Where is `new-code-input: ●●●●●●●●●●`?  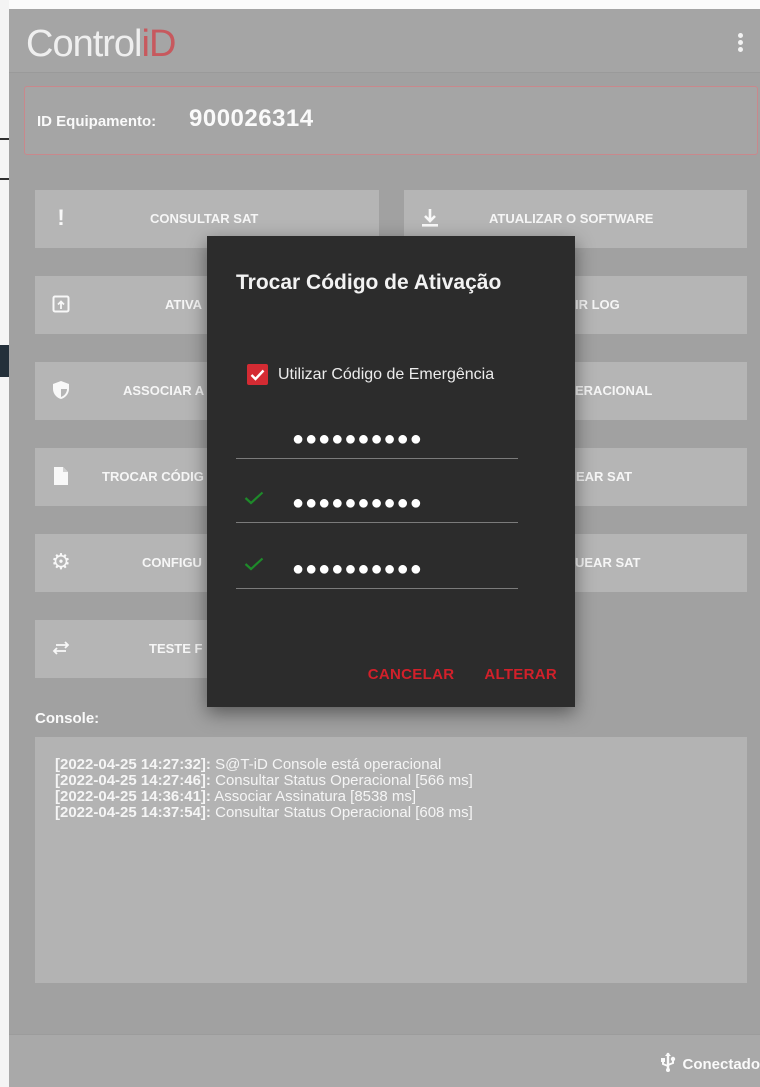 new-code-input: ●●●●●●●●●● is located at coordinates (377, 499).